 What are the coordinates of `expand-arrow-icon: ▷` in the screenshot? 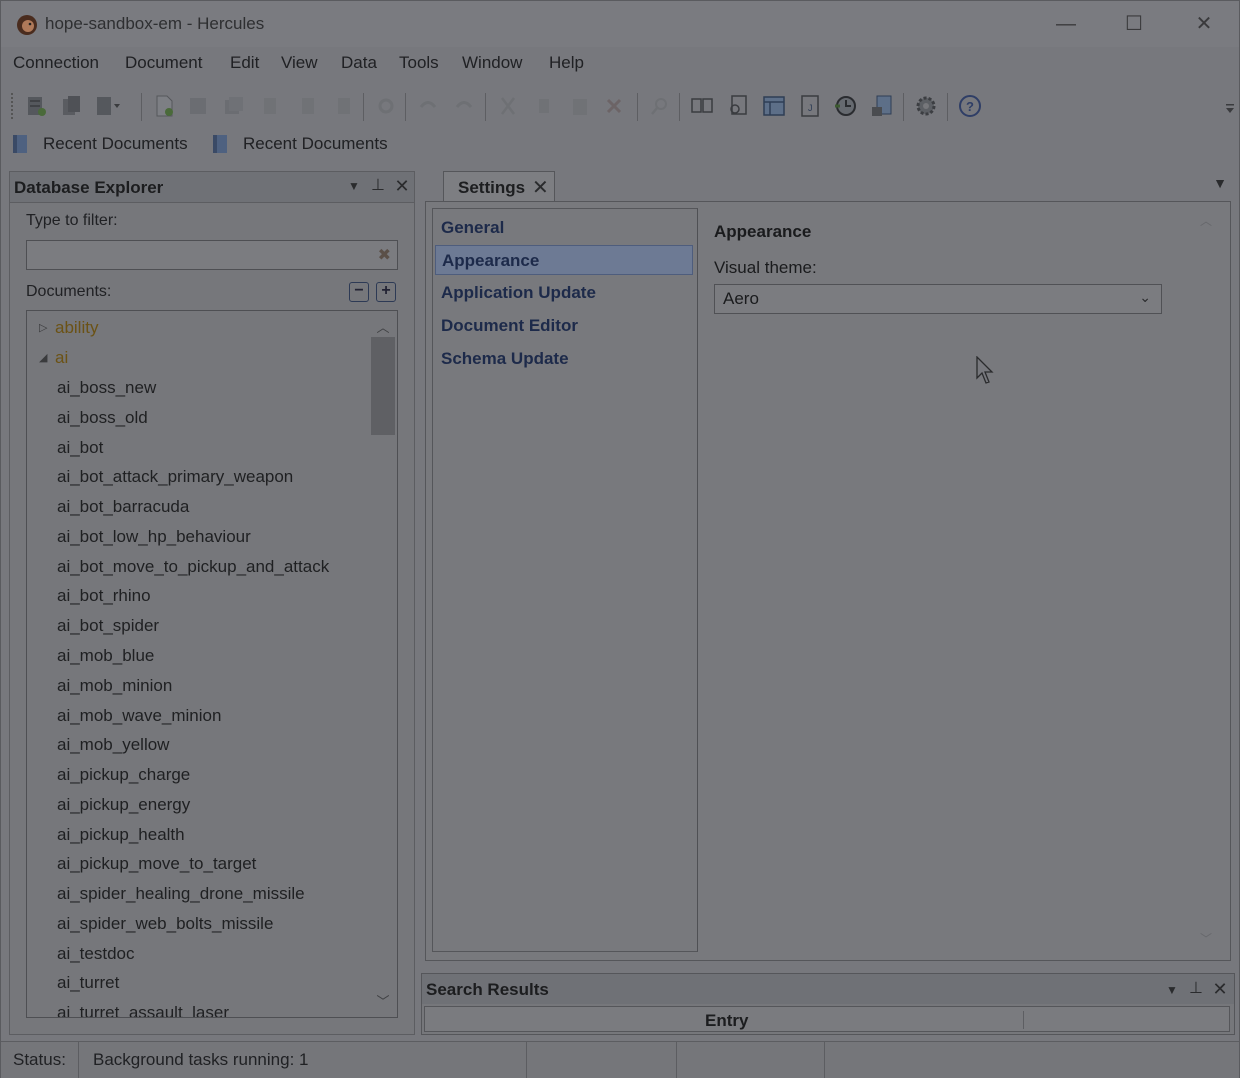 It's located at (43, 327).